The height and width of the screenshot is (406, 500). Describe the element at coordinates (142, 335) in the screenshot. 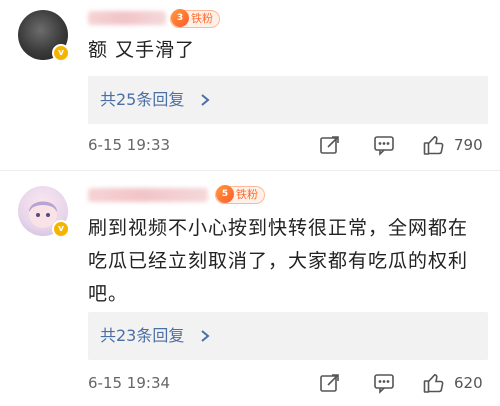

I see `replies-label: 共23条回复` at that location.